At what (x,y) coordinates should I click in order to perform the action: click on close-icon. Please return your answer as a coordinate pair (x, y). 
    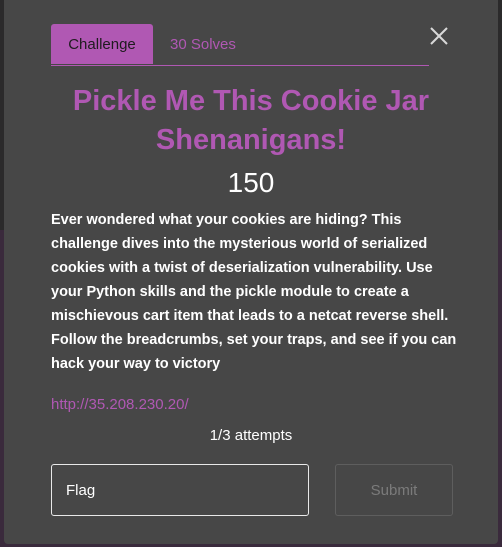
    Looking at the image, I should click on (439, 36).